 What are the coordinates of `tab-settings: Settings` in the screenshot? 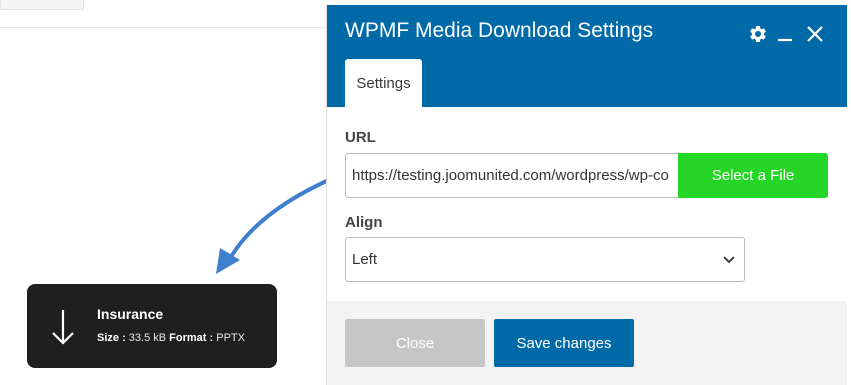 It's located at (383, 83).